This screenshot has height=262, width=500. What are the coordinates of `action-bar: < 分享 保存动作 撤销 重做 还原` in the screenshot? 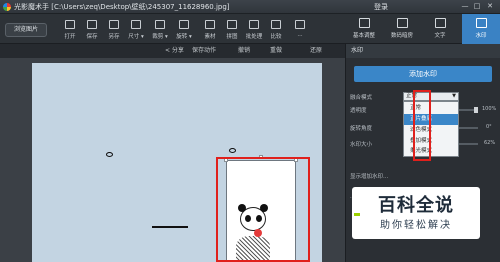 It's located at (172, 51).